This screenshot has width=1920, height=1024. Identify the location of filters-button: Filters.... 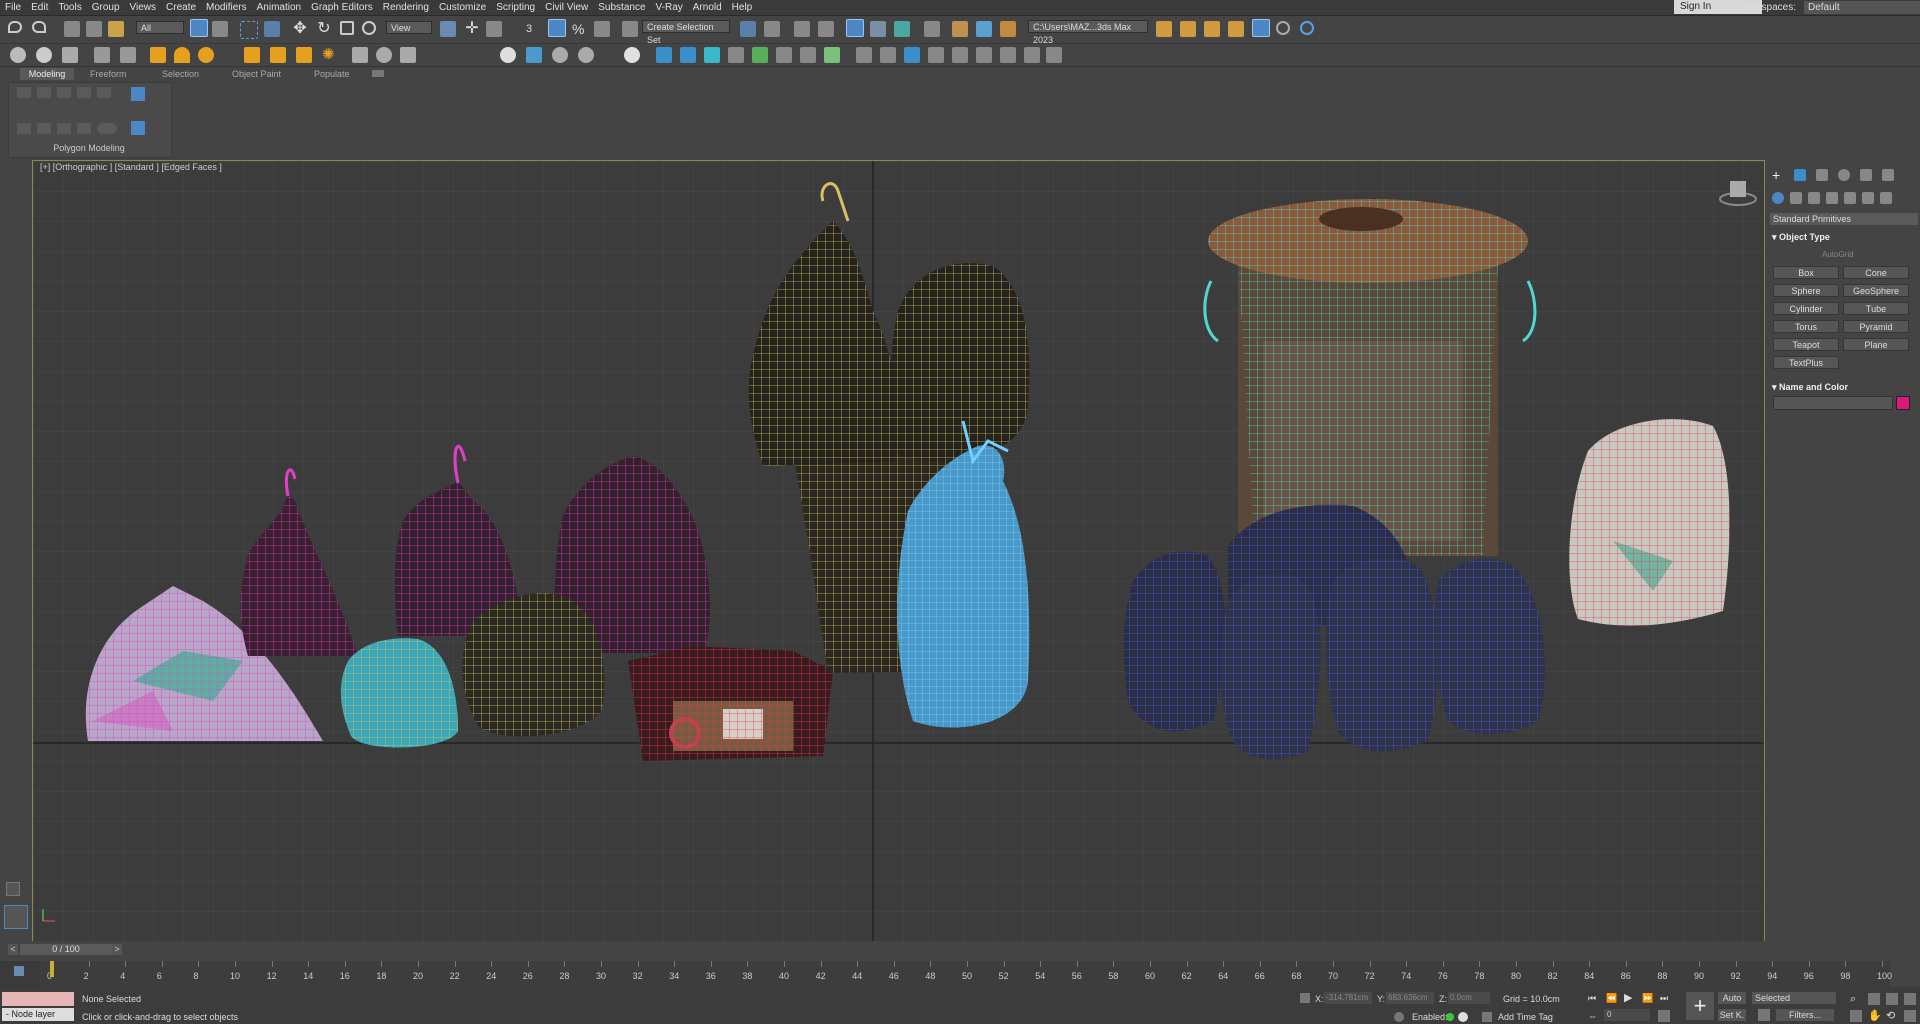
(1805, 1015).